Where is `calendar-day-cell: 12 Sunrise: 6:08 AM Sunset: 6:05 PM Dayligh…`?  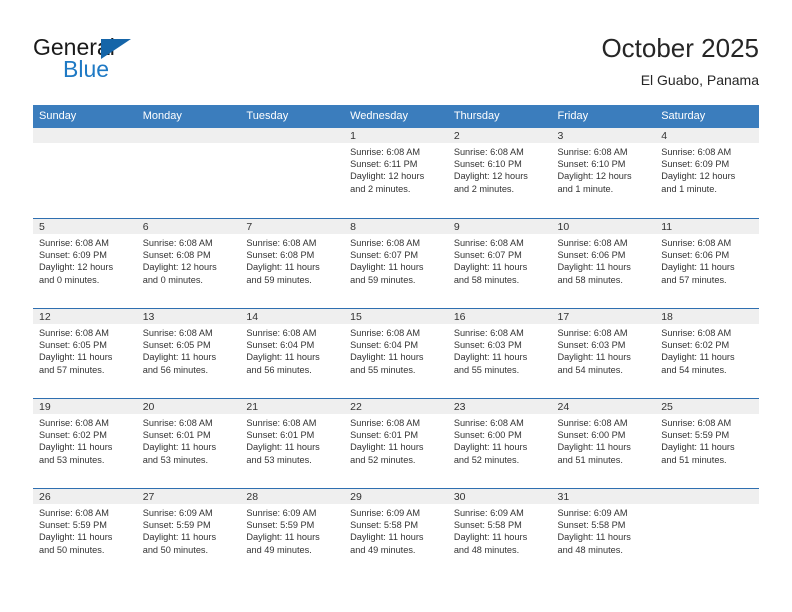
calendar-day-cell: 12 Sunrise: 6:08 AM Sunset: 6:05 PM Dayligh… is located at coordinates (85, 353).